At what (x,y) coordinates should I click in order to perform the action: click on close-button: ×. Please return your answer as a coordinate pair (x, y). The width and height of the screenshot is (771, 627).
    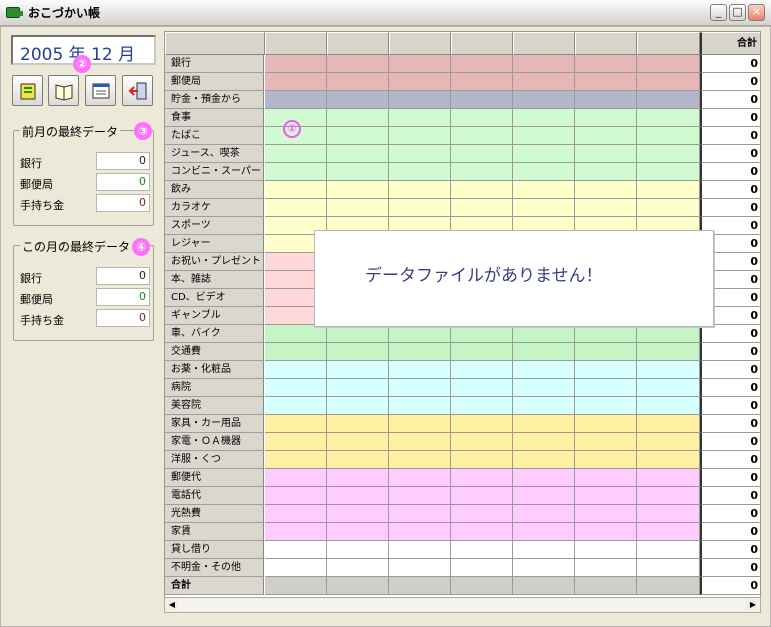
    Looking at the image, I should click on (756, 12).